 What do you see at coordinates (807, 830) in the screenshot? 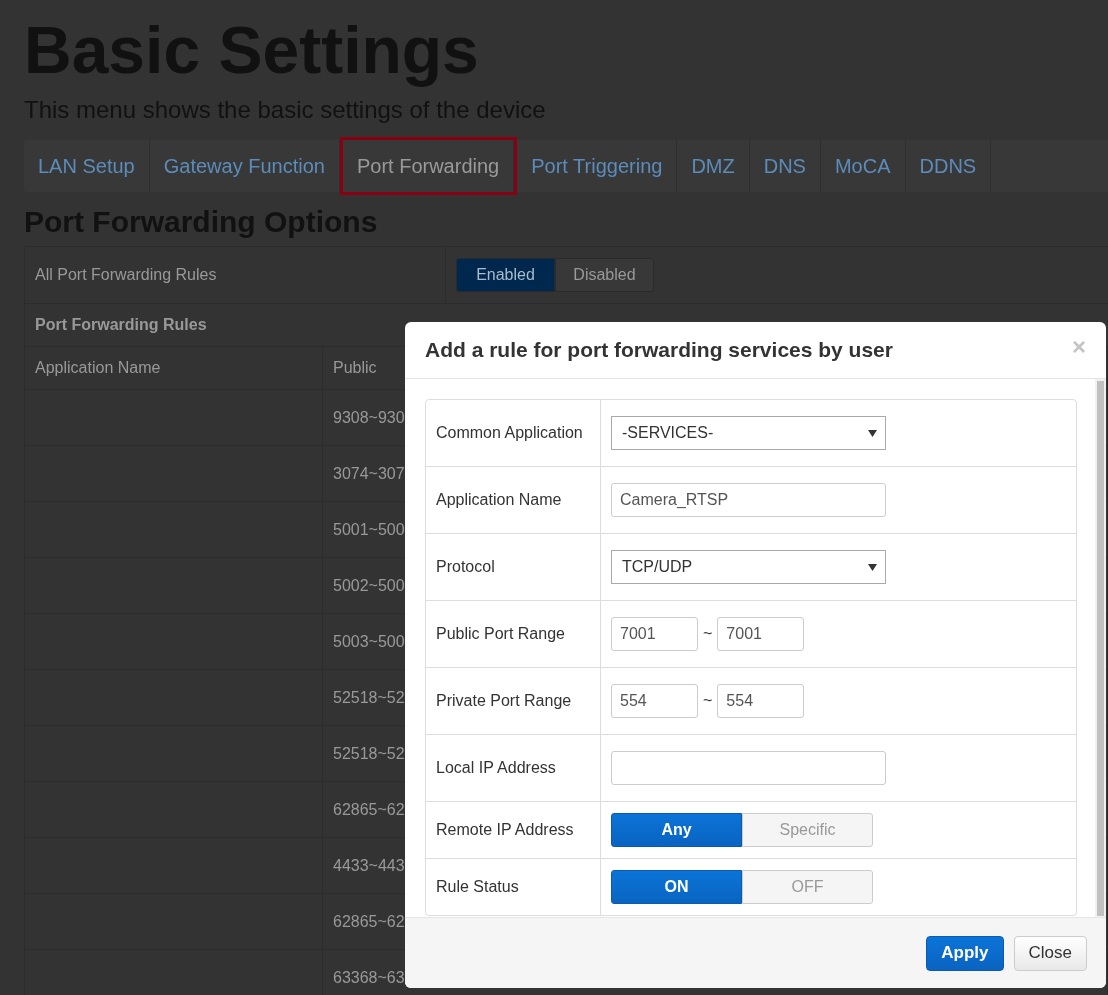
I see `toggle-option: Specific` at bounding box center [807, 830].